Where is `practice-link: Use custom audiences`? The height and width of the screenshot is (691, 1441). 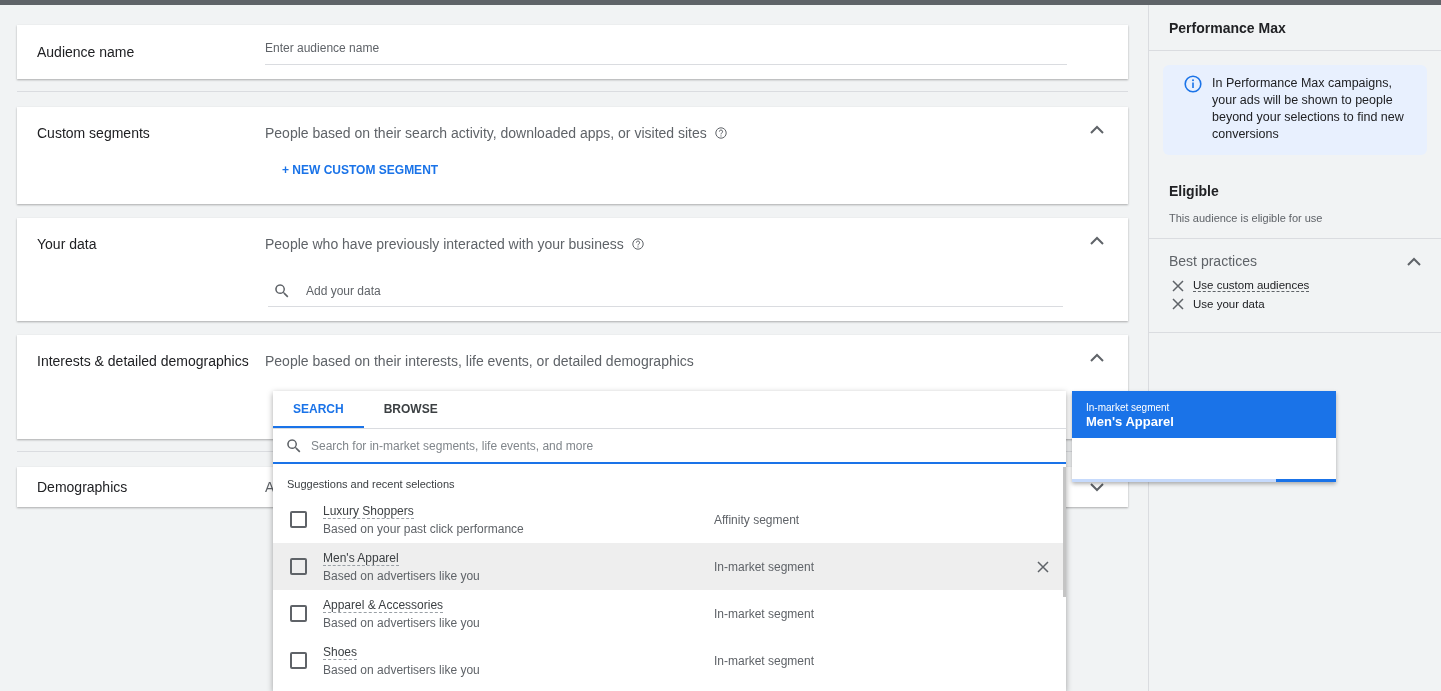 practice-link: Use custom audiences is located at coordinates (1251, 285).